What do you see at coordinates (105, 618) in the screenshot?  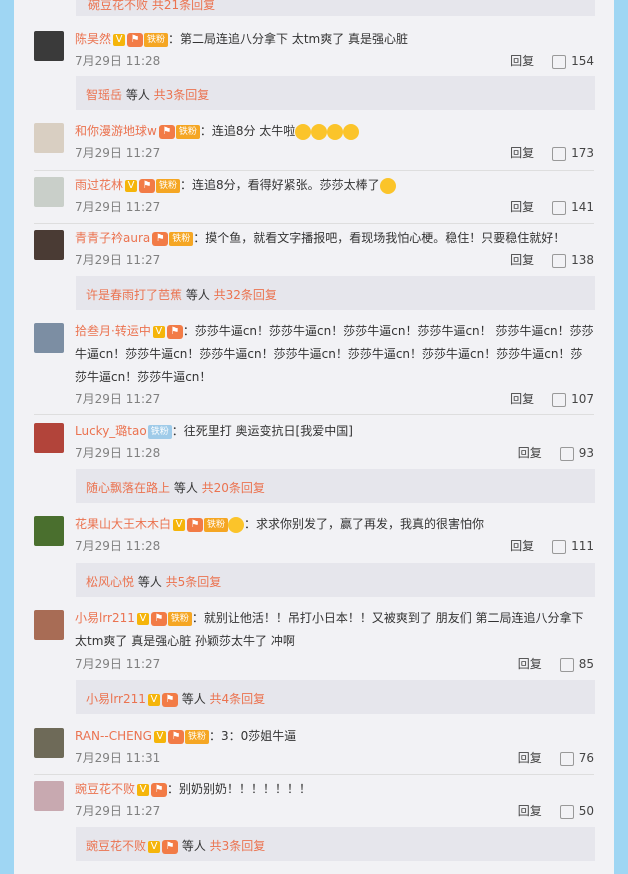 I see `username: 小易lrr211` at bounding box center [105, 618].